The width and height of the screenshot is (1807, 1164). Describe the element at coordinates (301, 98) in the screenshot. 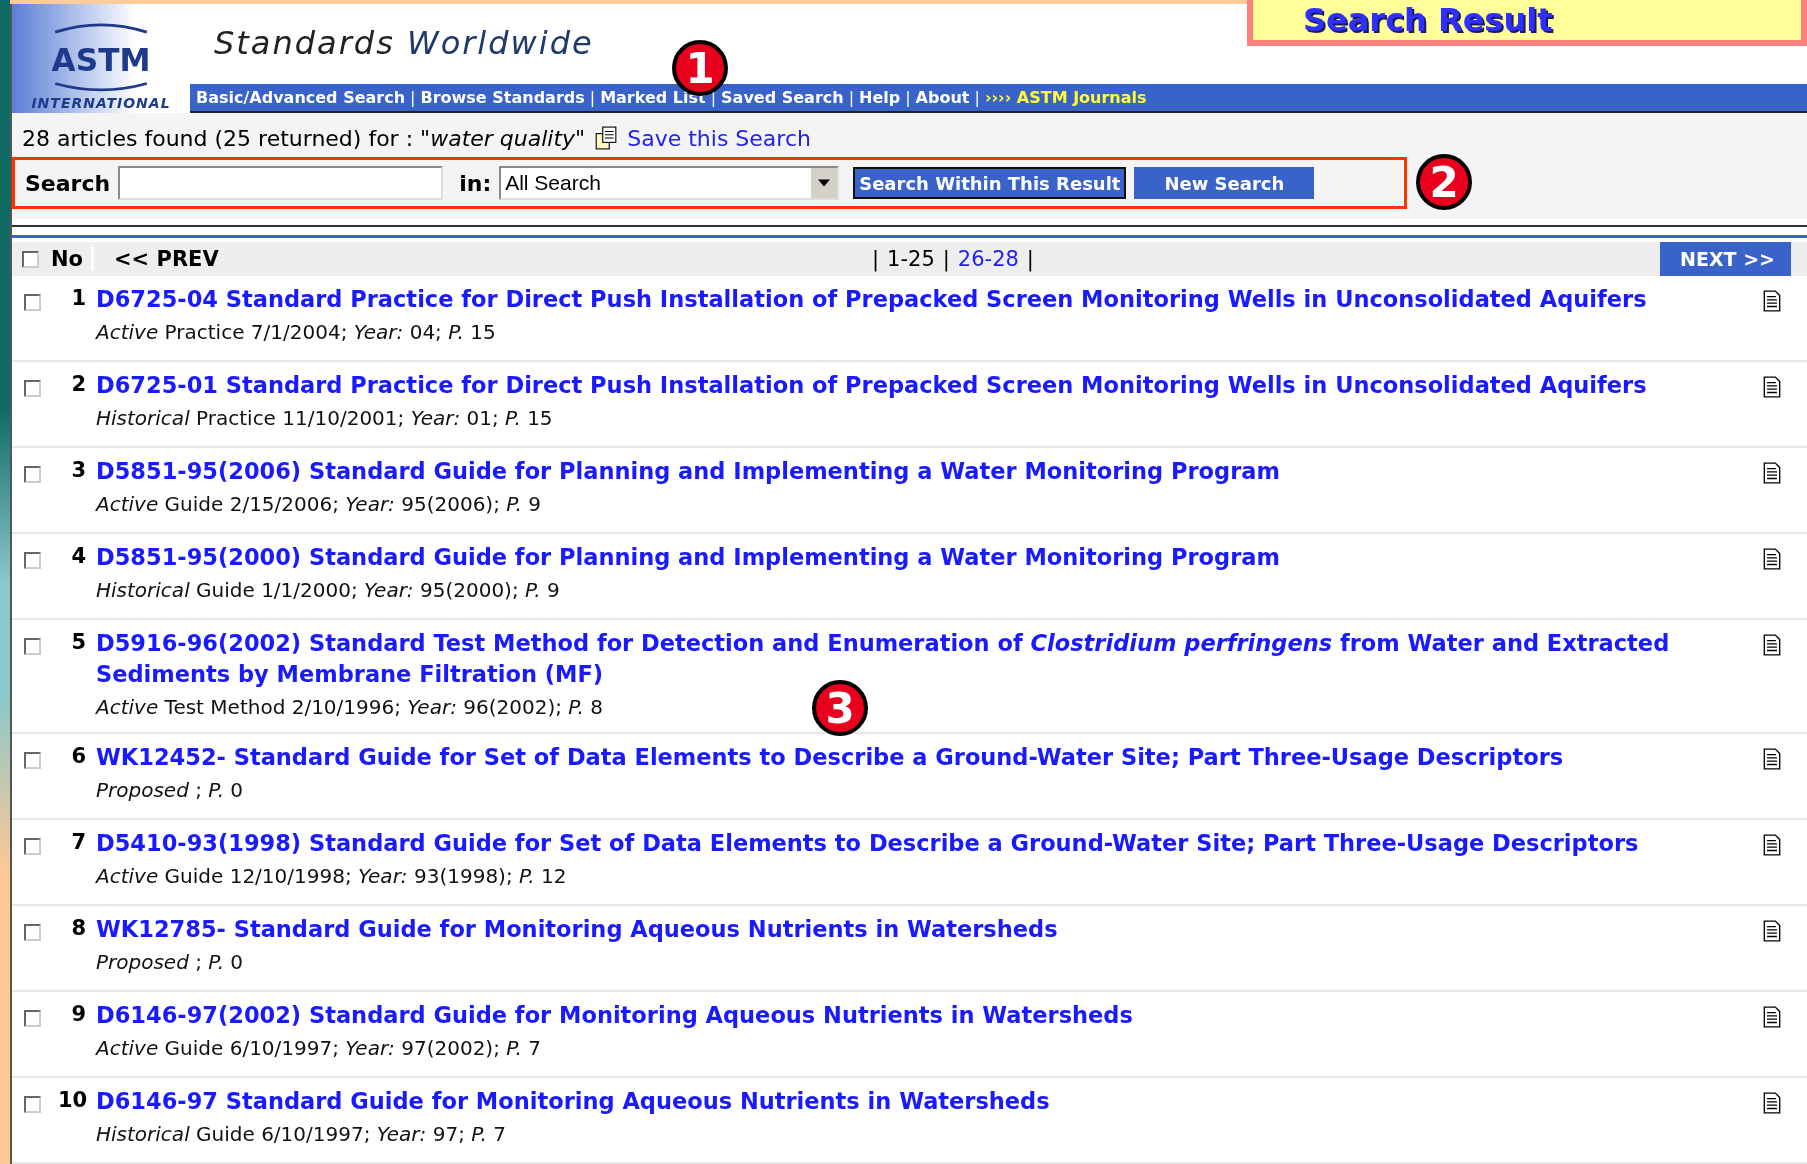

I see `nav-link: Basic/Advanced Search` at that location.